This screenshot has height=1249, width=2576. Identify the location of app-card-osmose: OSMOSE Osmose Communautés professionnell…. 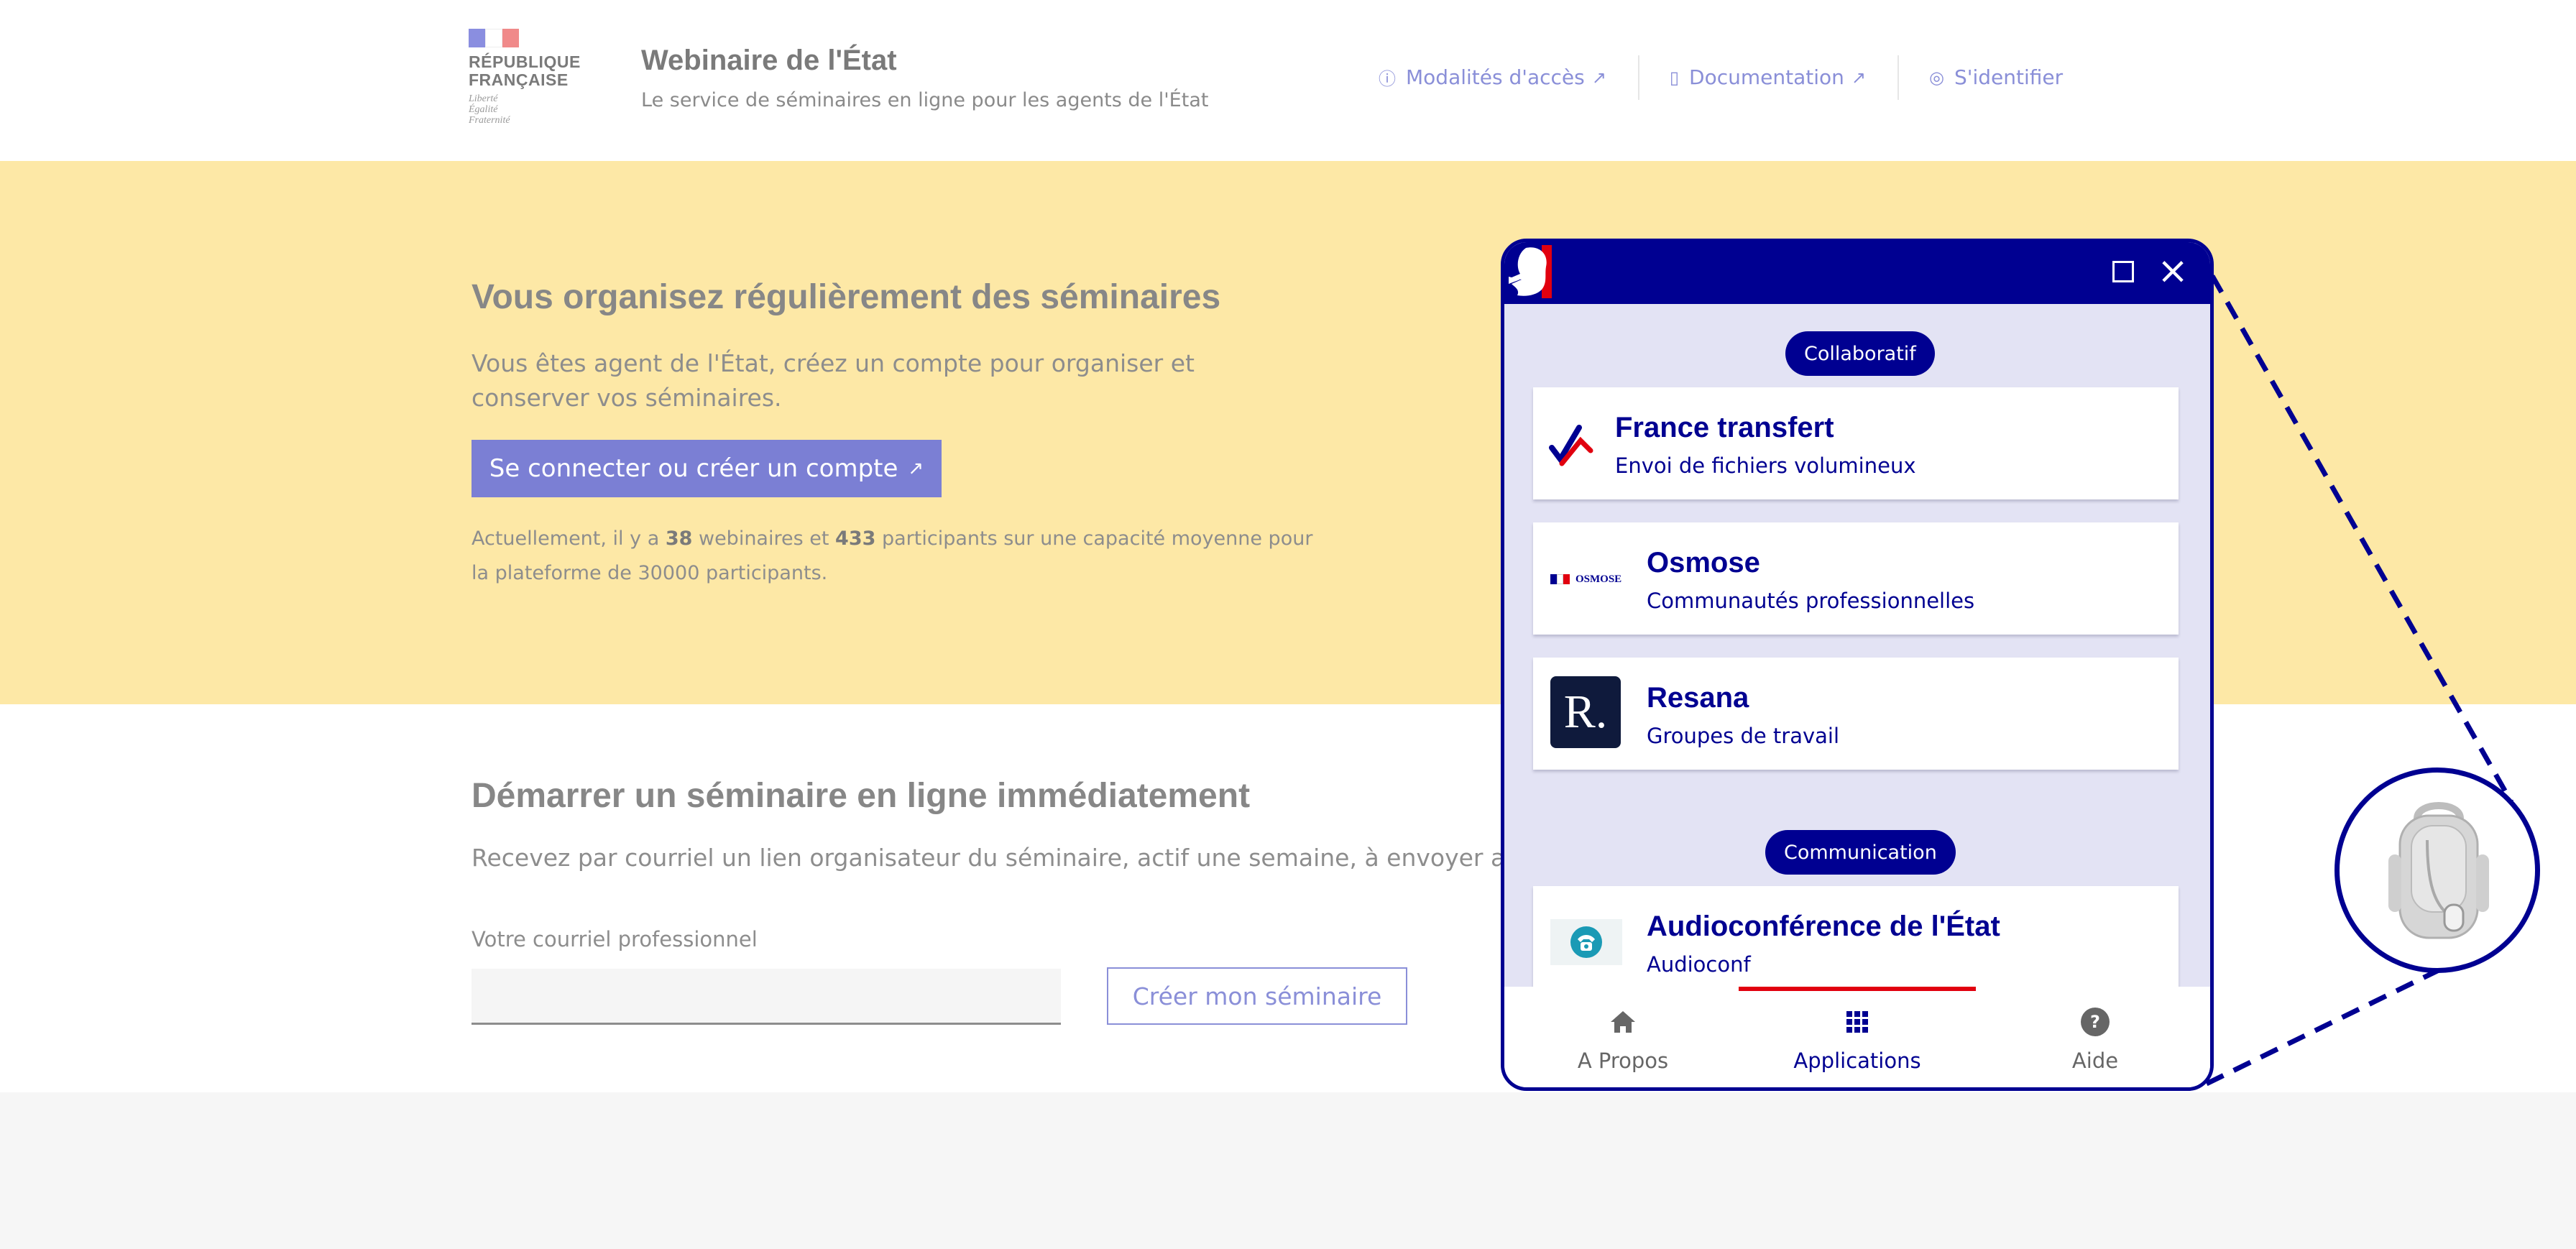
(1856, 578).